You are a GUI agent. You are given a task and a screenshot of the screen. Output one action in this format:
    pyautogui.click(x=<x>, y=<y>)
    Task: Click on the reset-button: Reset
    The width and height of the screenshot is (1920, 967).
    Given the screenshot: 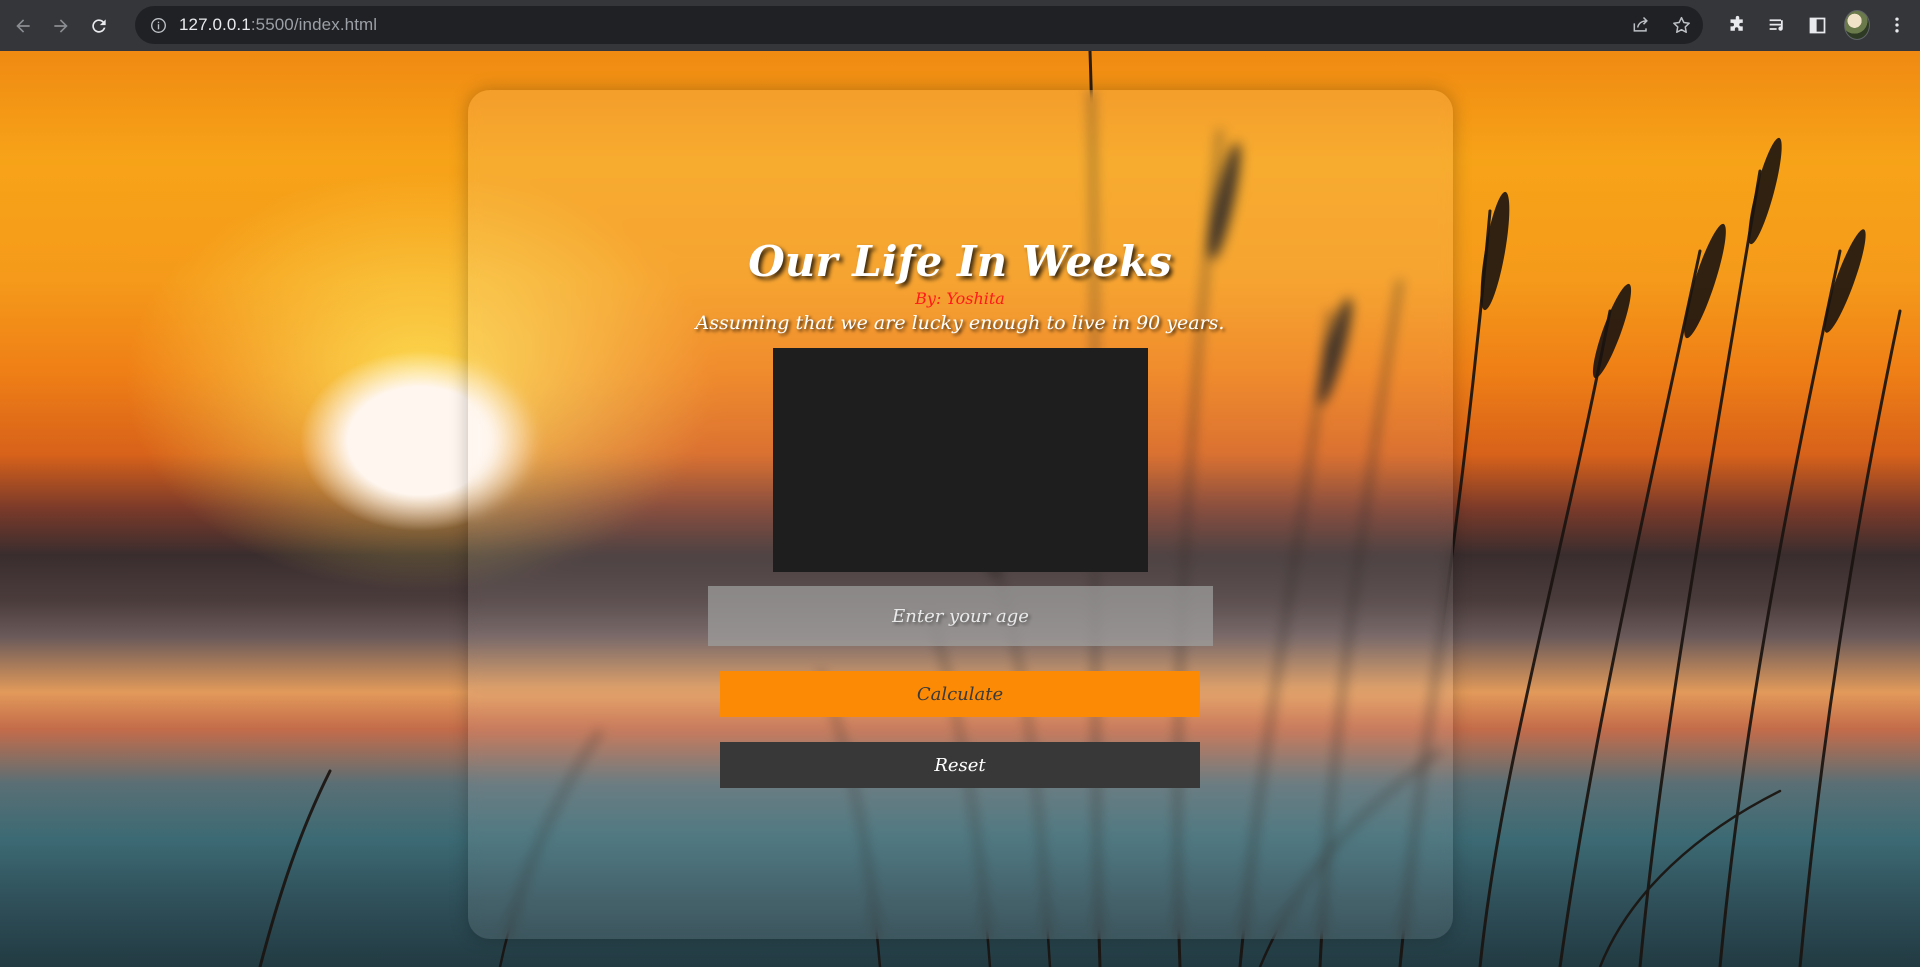 What is the action you would take?
    pyautogui.click(x=960, y=765)
    